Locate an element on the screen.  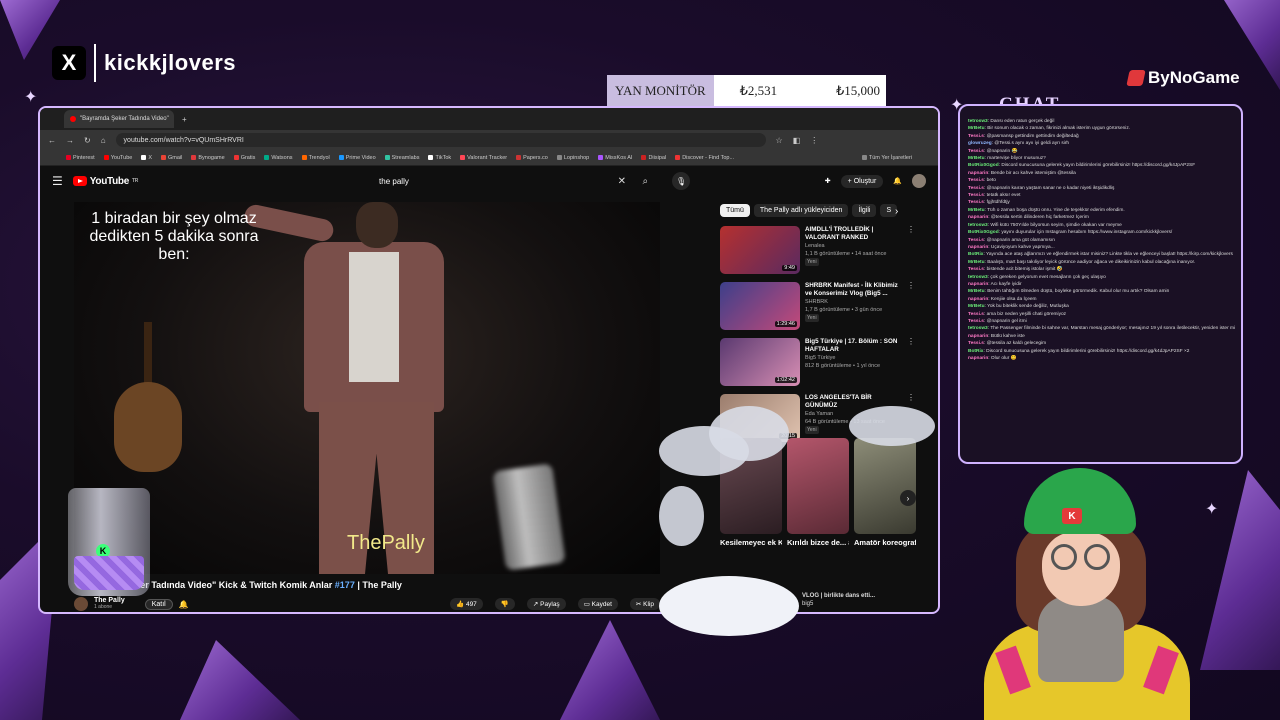
menu-icon: ☰ is located at coordinates (57, 181).